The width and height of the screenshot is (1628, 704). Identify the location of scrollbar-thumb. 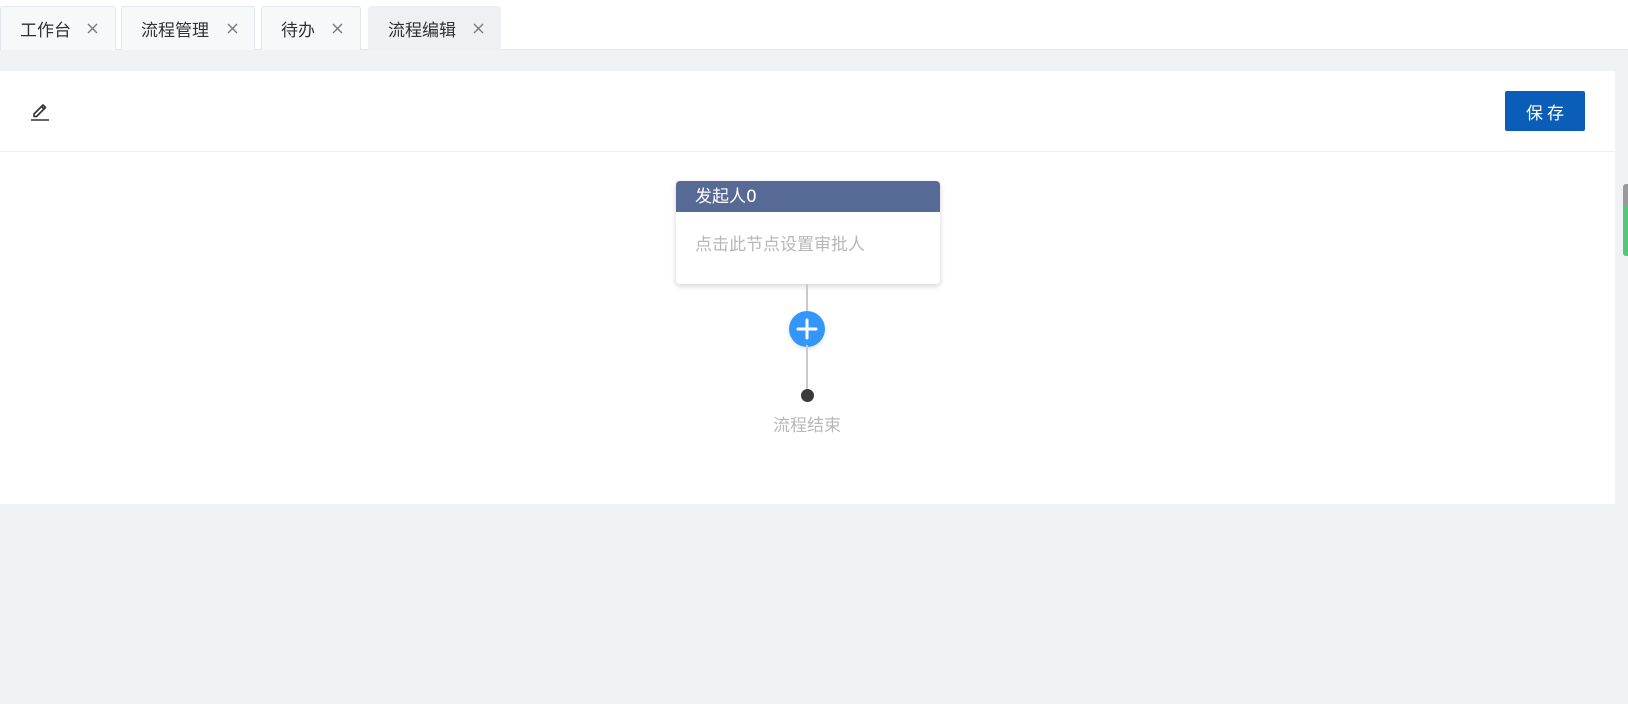
(1625, 220).